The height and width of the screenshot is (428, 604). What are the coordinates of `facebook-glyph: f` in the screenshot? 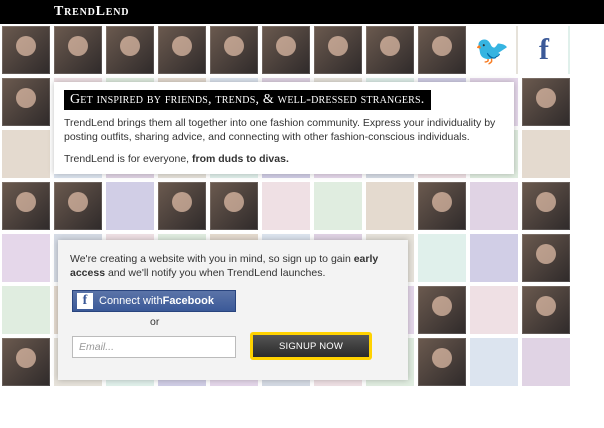 It's located at (544, 49).